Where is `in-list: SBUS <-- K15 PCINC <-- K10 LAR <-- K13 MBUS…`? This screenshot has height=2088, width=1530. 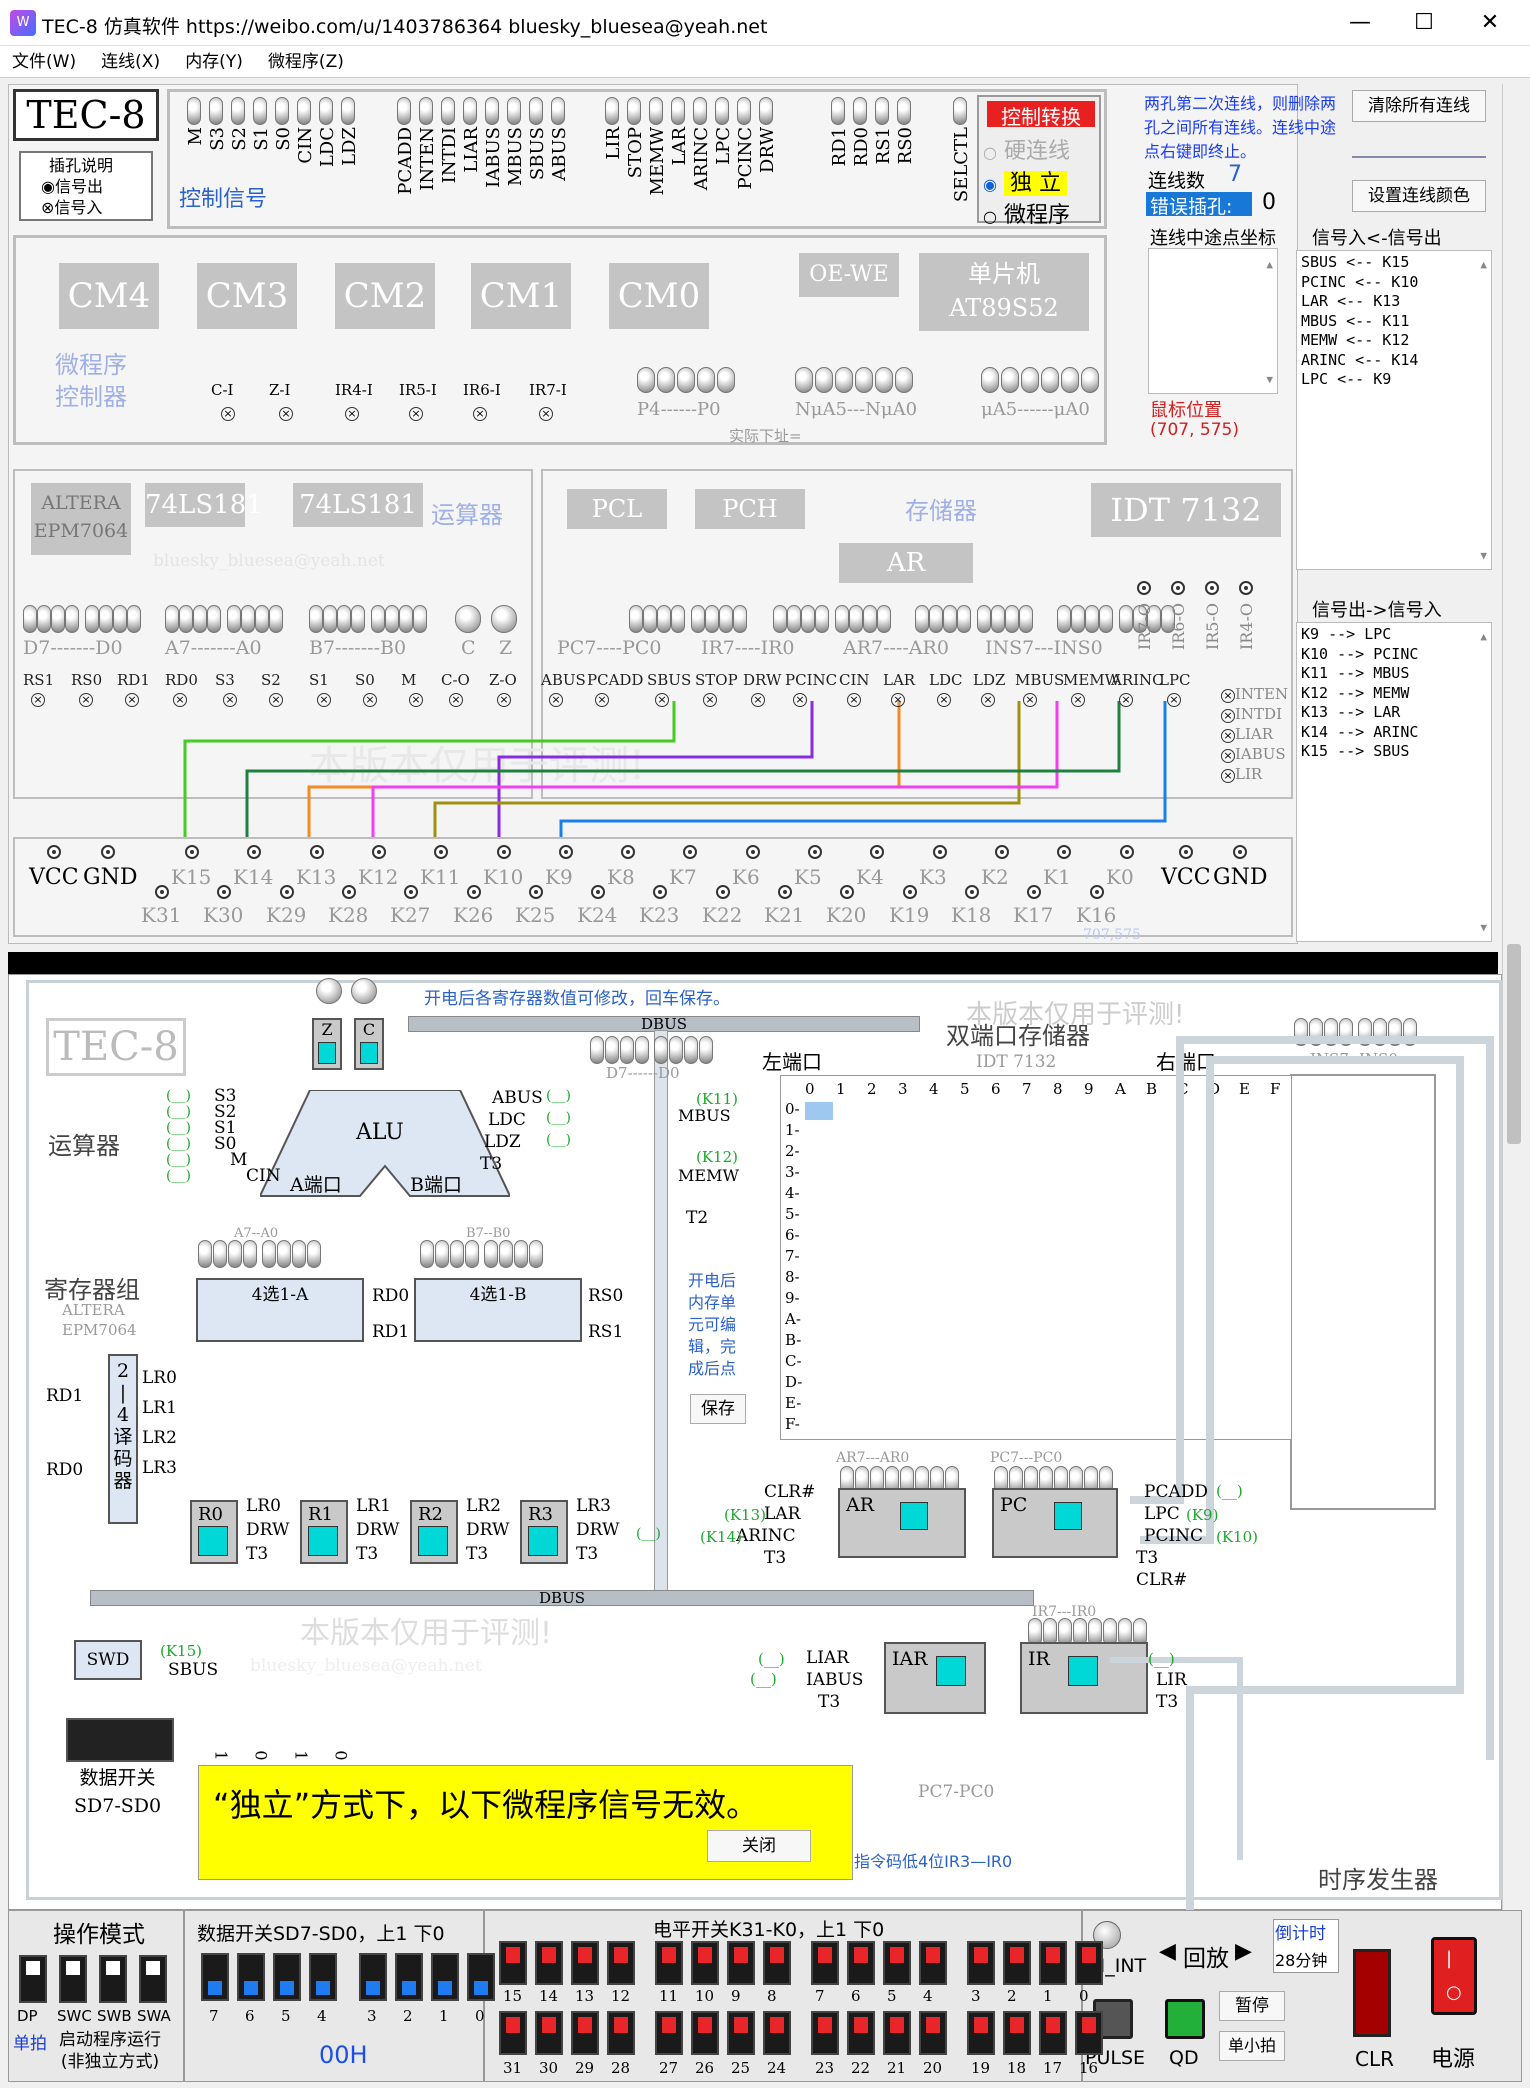
in-list: SBUS <-- K15 PCINC <-- K10 LAR <-- K13 MBUS… is located at coordinates (1394, 410).